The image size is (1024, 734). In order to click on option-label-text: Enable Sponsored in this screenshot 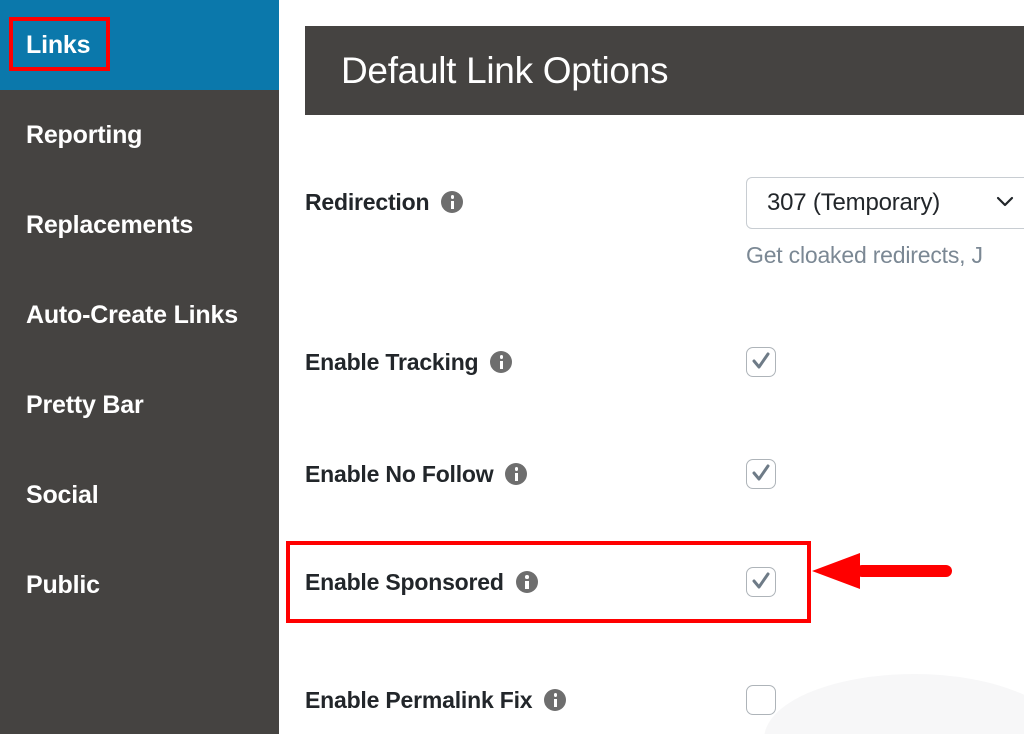, I will do `click(404, 581)`.